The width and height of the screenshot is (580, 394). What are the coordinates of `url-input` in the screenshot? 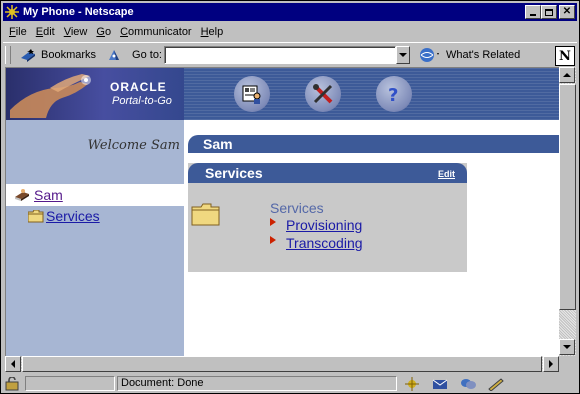 It's located at (280, 54).